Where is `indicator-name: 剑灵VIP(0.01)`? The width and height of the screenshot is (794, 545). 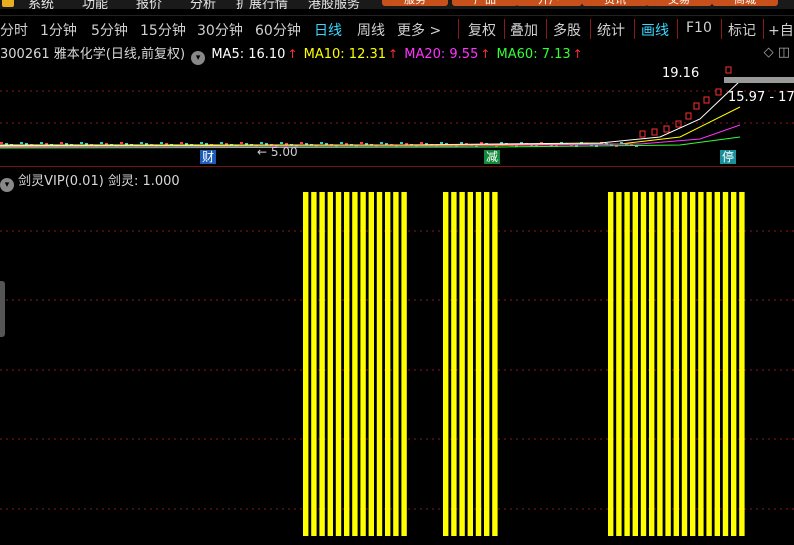
indicator-name: 剑灵VIP(0.01) is located at coordinates (61, 181).